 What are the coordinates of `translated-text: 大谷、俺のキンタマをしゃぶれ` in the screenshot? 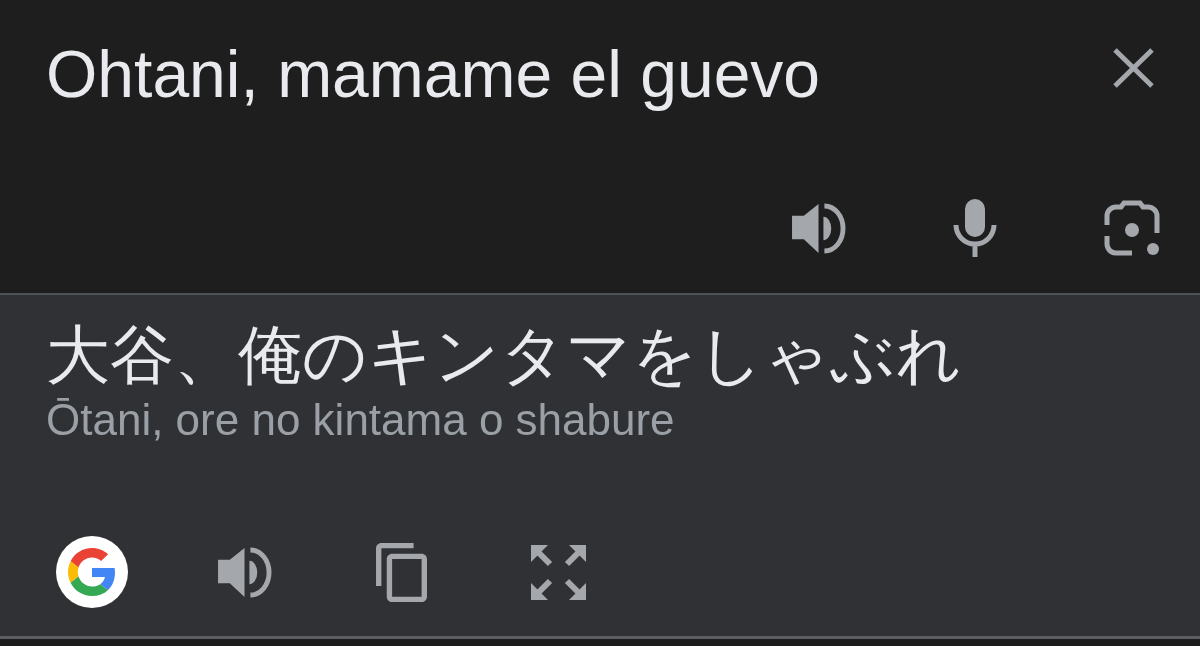 It's located at (504, 355).